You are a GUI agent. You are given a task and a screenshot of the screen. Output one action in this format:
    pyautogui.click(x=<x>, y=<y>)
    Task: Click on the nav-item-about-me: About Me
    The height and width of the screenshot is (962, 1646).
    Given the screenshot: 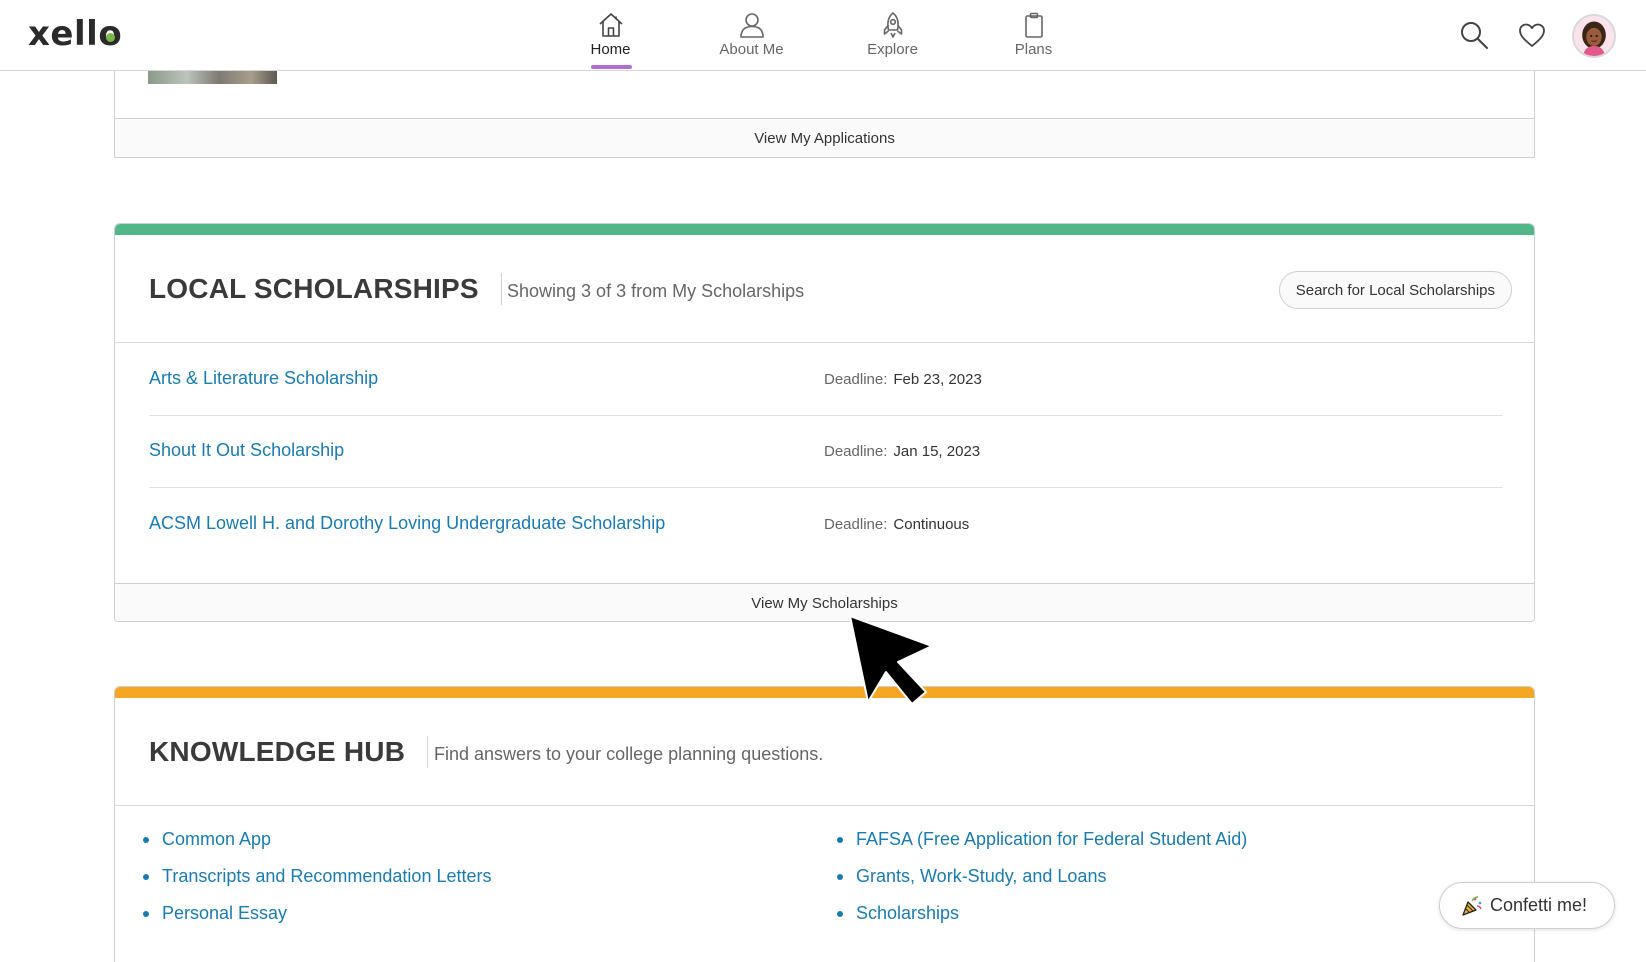 What is the action you would take?
    pyautogui.click(x=751, y=35)
    